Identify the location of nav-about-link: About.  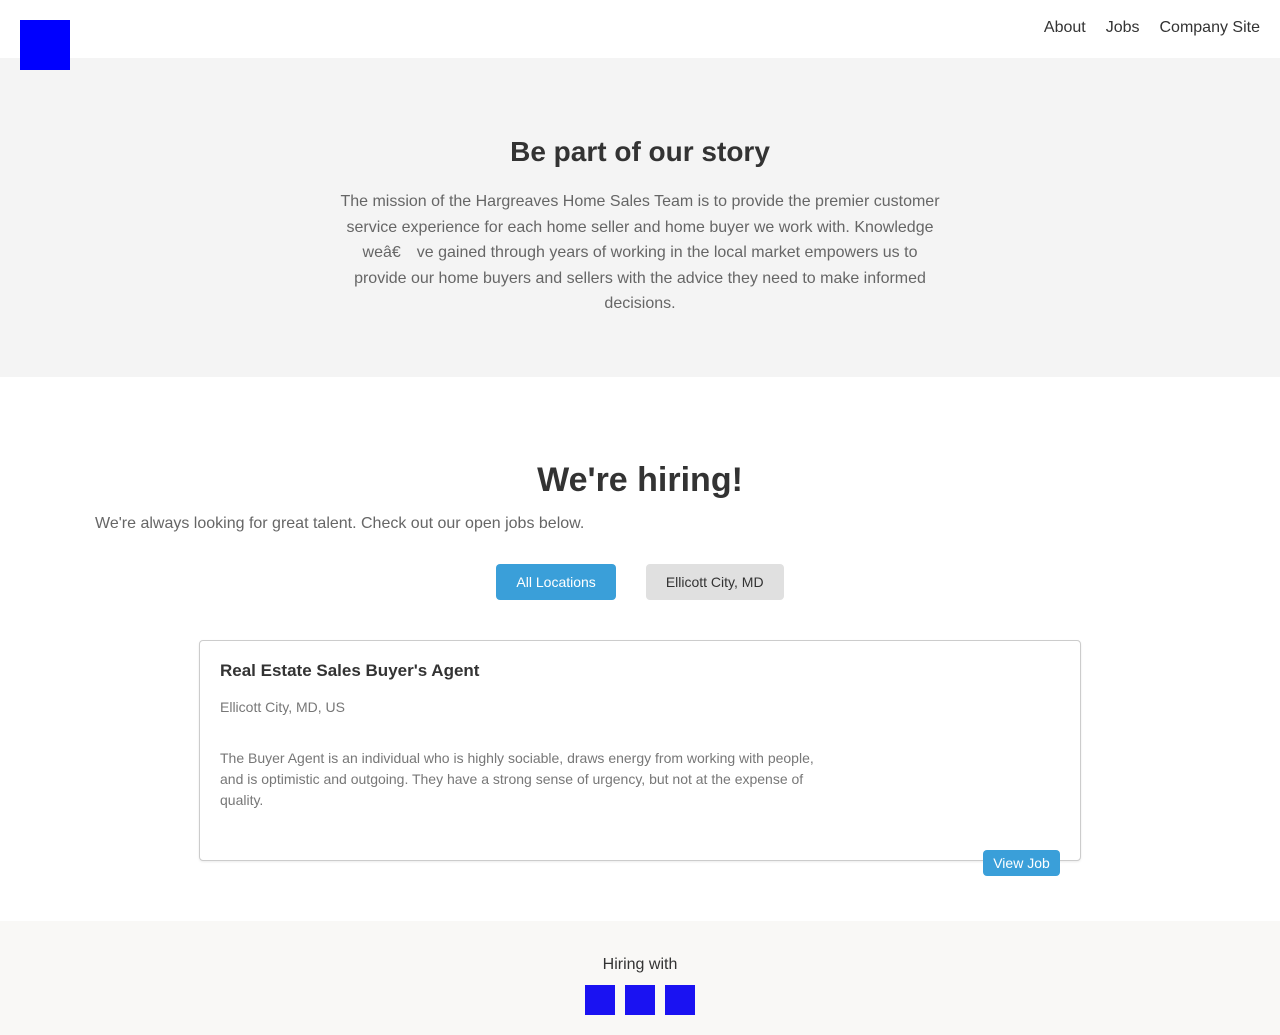
(1065, 28).